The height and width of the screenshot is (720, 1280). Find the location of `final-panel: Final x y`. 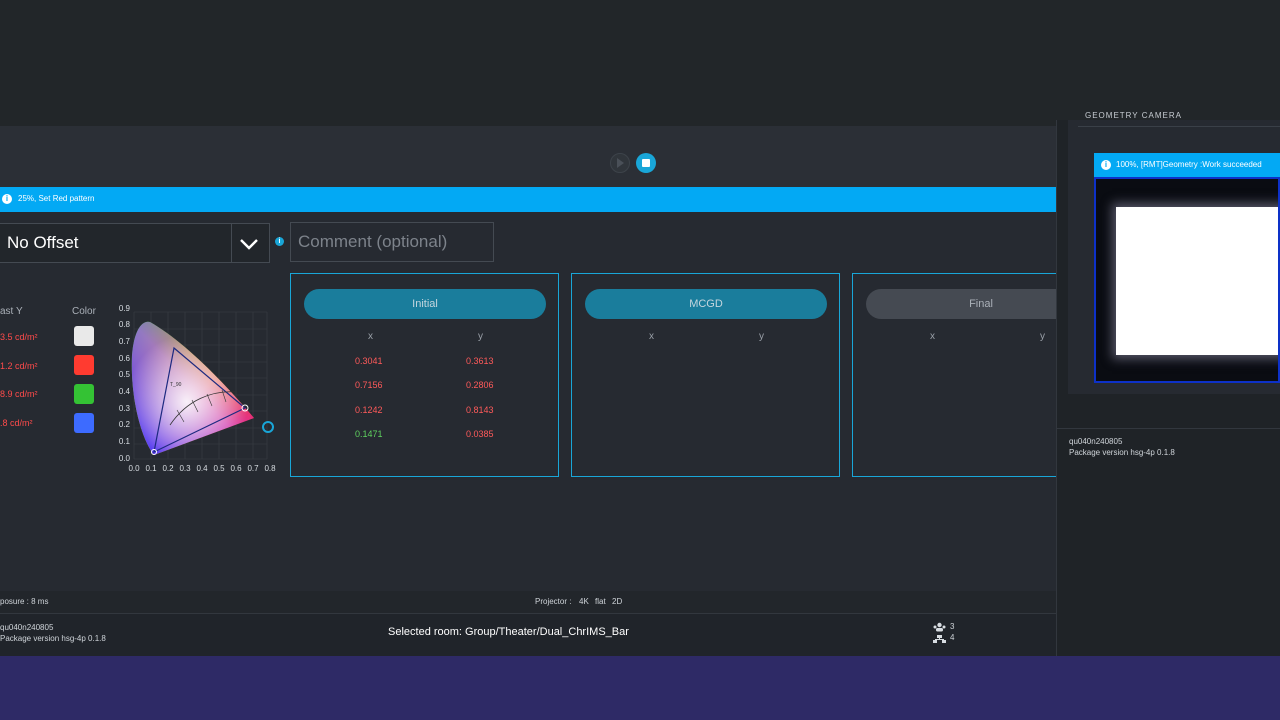

final-panel: Final x y is located at coordinates (974, 375).